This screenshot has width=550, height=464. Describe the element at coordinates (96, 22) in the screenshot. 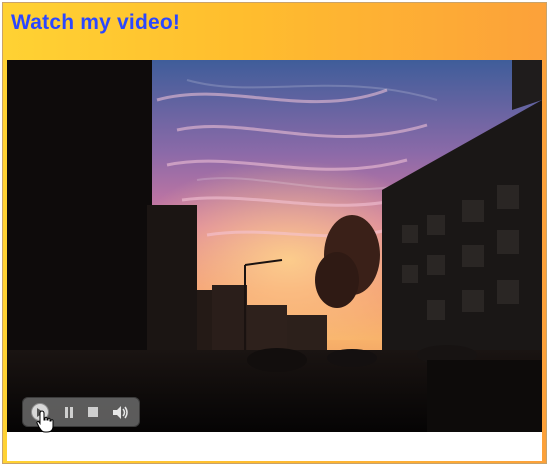

I see `page-title: Watch my video!` at that location.